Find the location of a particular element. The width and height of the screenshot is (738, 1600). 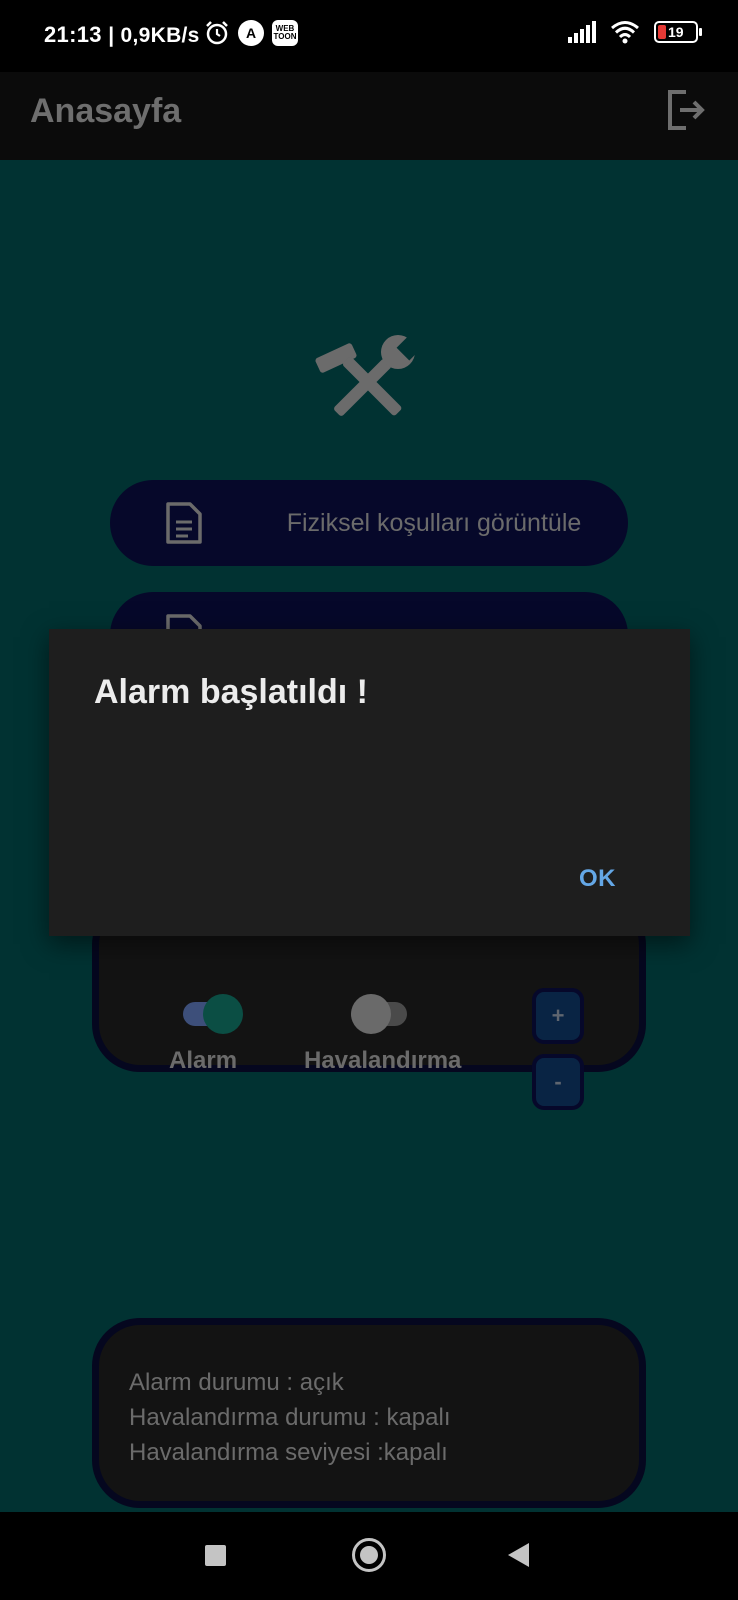

app-a-icon: A is located at coordinates (251, 33).